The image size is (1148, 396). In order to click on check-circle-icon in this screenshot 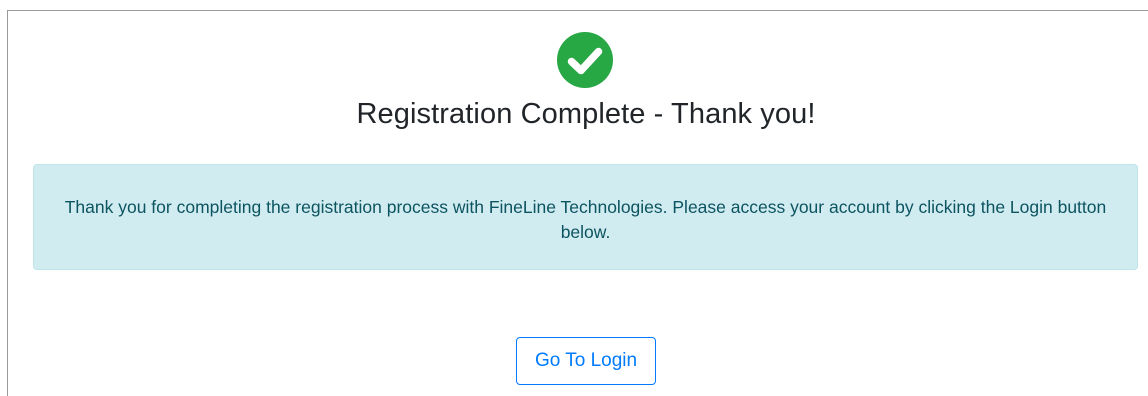, I will do `click(585, 60)`.